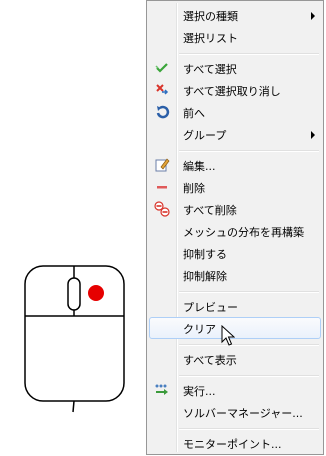 The width and height of the screenshot is (326, 456). I want to click on undo-arrow-icon, so click(163, 112).